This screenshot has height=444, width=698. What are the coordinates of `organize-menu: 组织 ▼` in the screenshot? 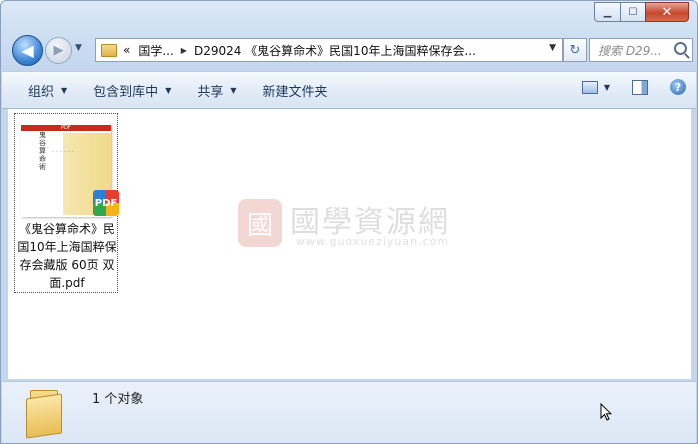 It's located at (47, 90).